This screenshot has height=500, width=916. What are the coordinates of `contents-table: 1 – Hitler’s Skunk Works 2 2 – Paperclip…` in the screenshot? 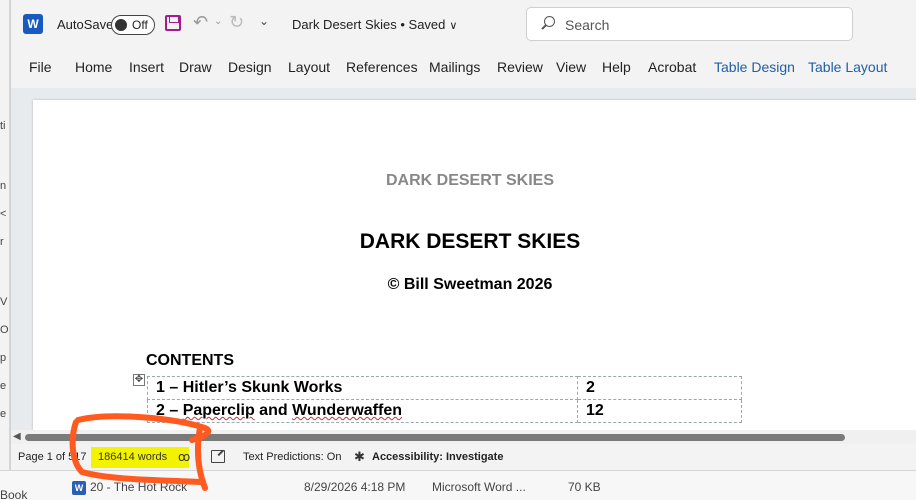 It's located at (444, 399).